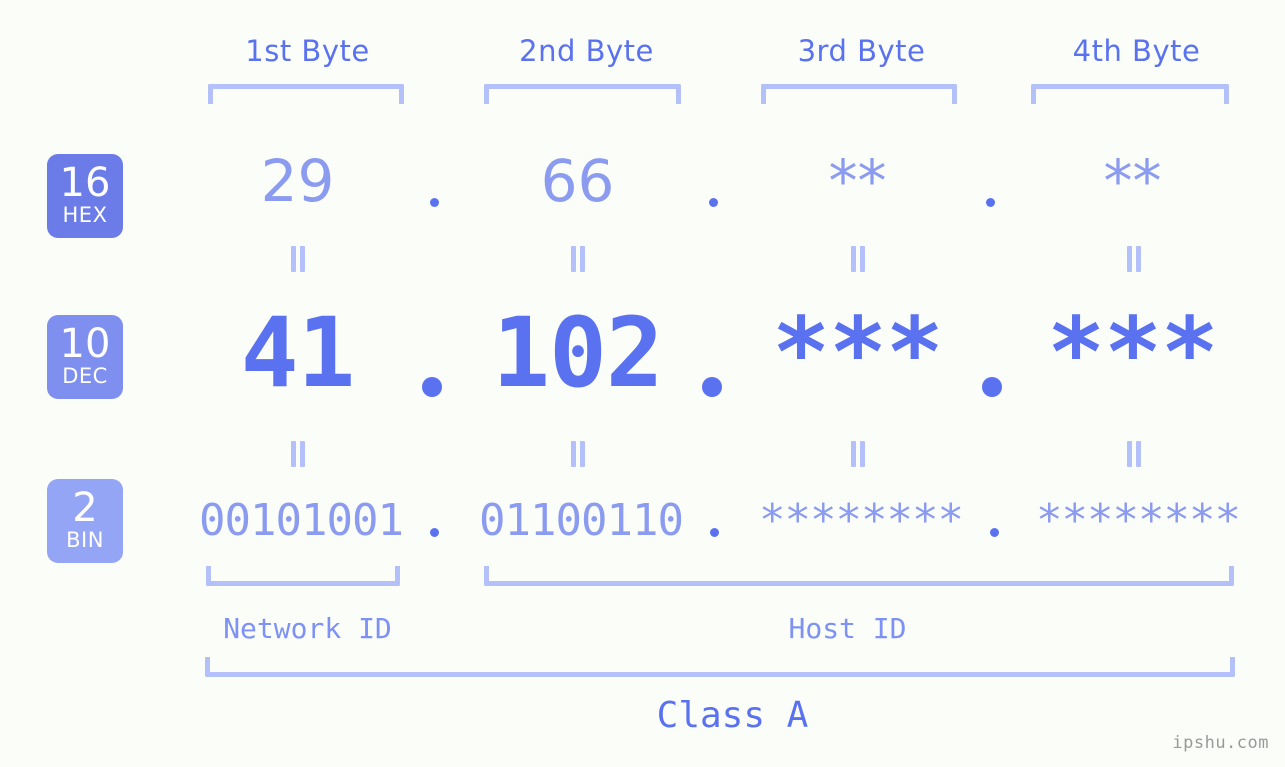 This screenshot has height=767, width=1285. What do you see at coordinates (85, 376) in the screenshot?
I see `radix-badge-dec-name: DEC` at bounding box center [85, 376].